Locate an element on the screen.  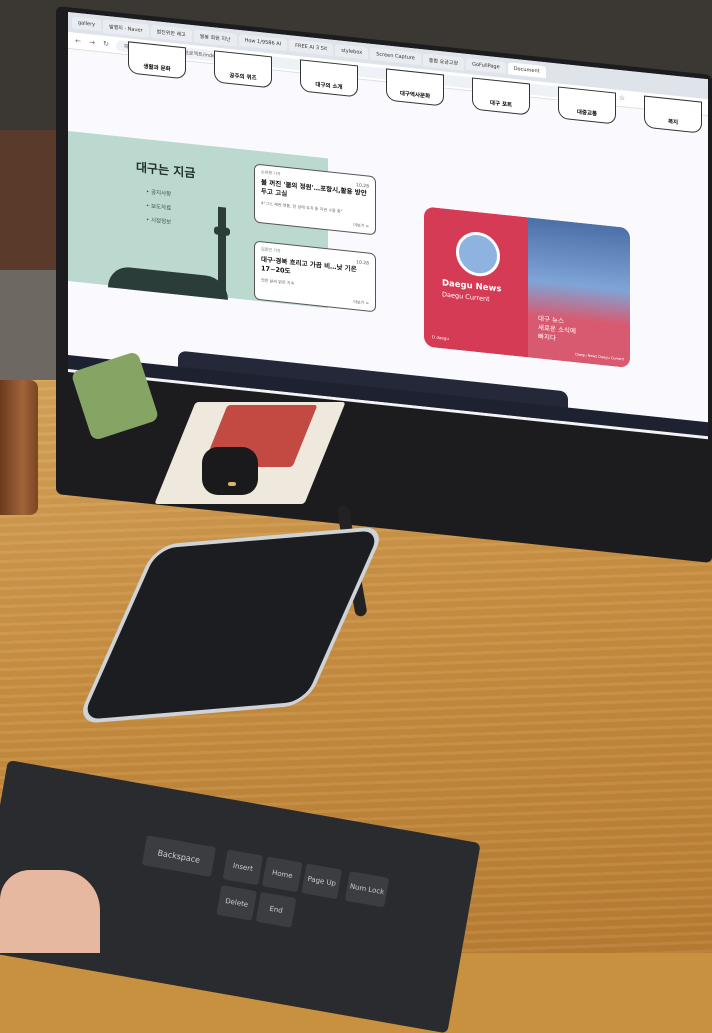
nav-item: 대구 포트 is located at coordinates (501, 96).